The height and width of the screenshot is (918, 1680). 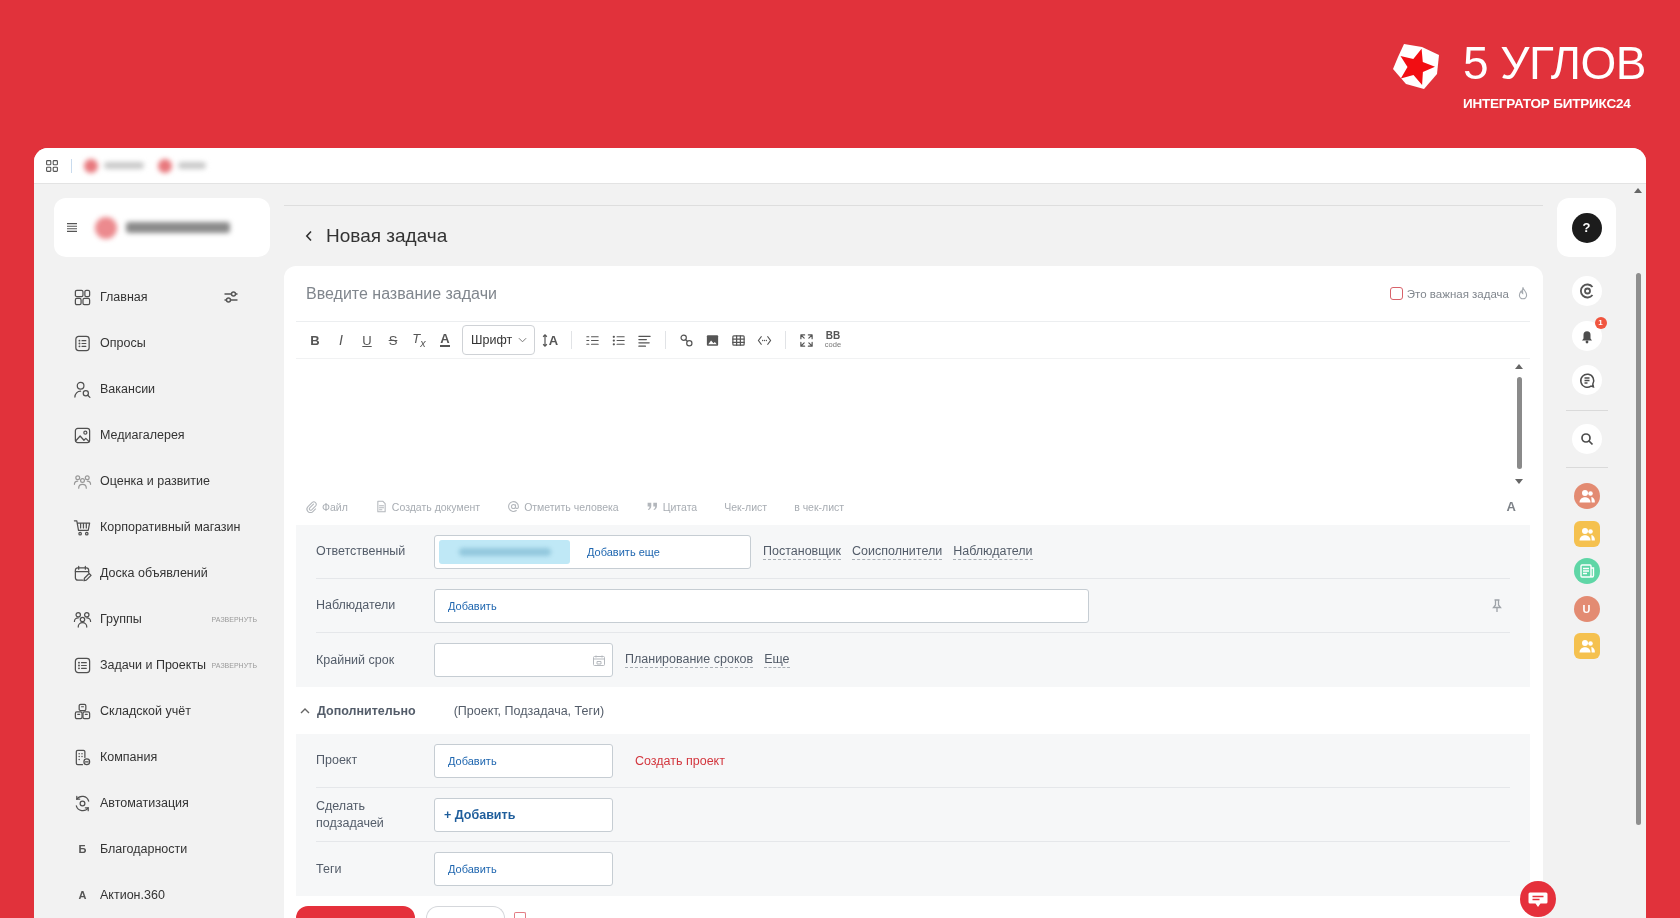 I want to click on sidebar-item: Задачи и Проекты, so click(x=153, y=665).